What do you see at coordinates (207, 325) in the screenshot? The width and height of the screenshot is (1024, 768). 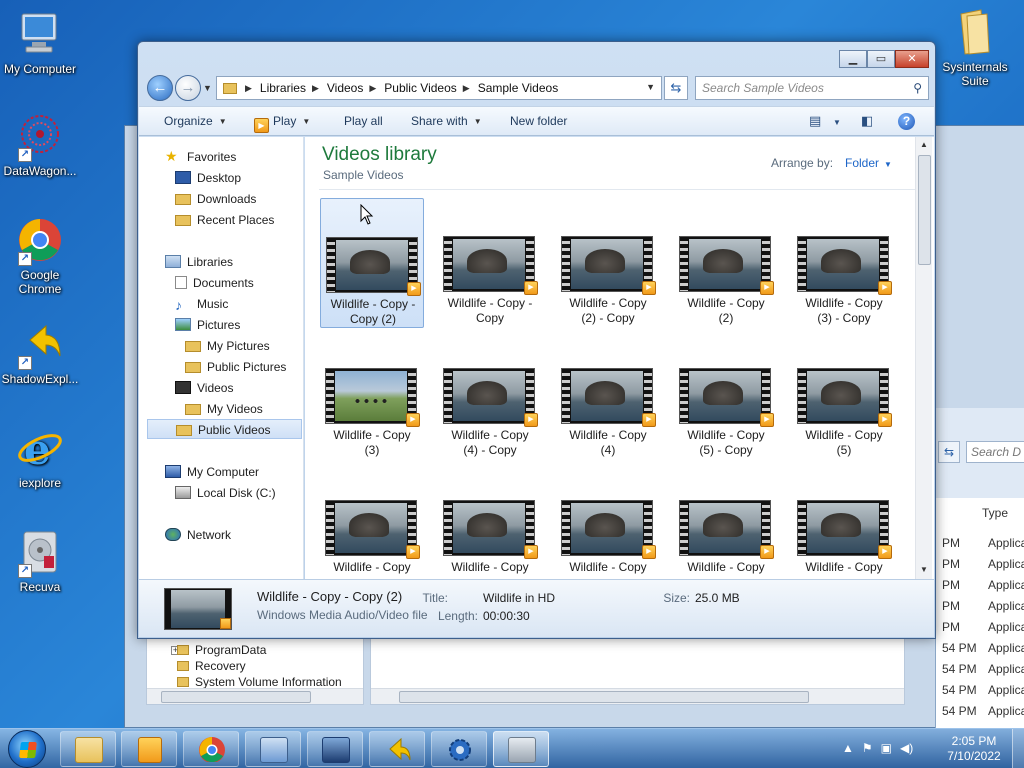 I see `nav-pictures: Pictures` at bounding box center [207, 325].